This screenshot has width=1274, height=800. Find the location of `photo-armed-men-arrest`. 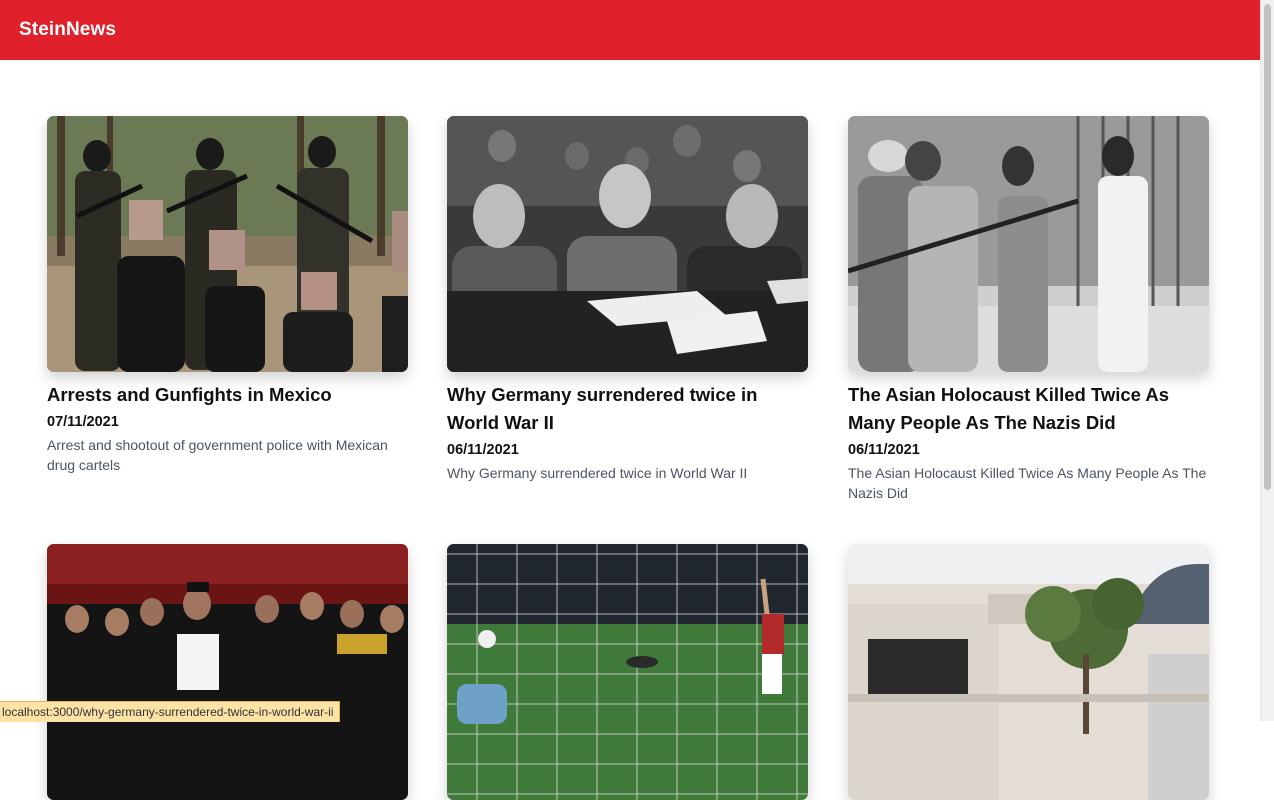

photo-armed-men-arrest is located at coordinates (227, 244).